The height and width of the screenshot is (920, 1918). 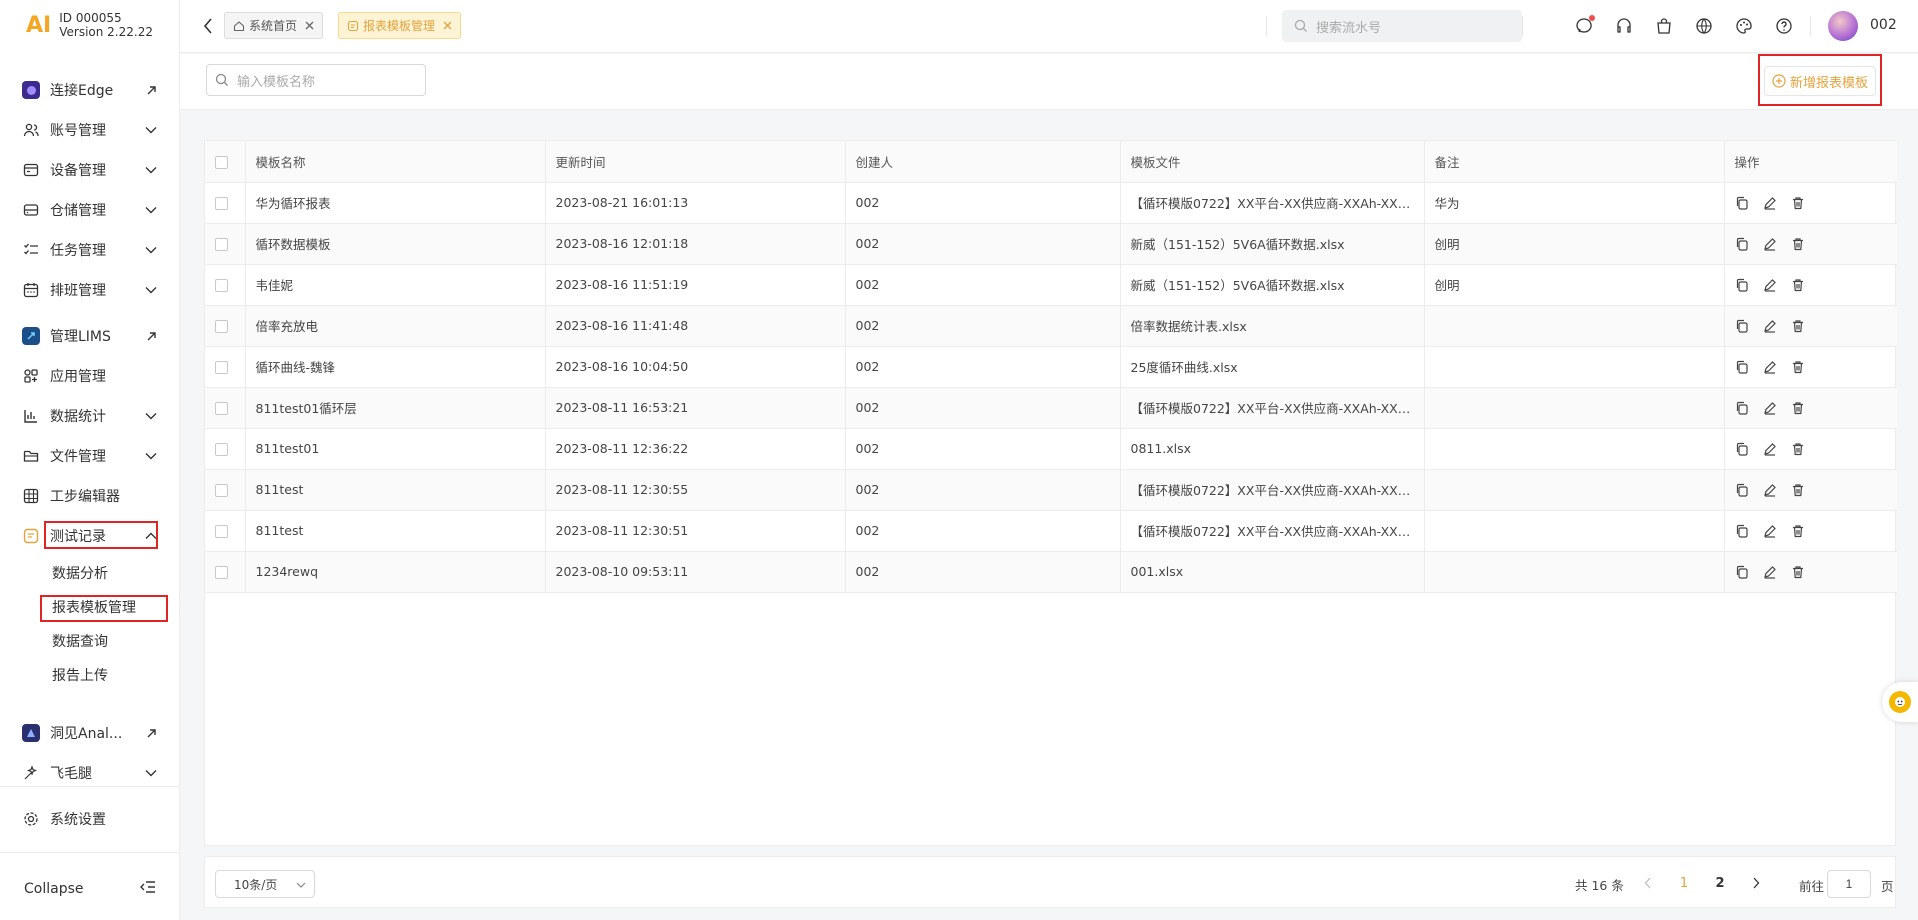 I want to click on message-icon, so click(x=1584, y=26).